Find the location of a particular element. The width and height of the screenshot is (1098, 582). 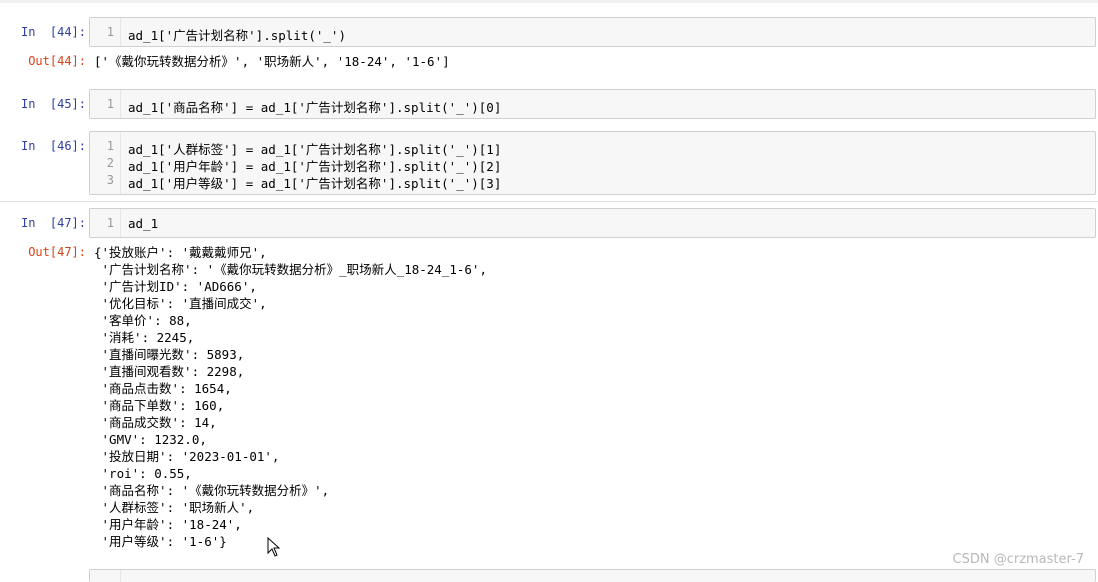

output-line: '商品名称': '《戴你玩转数据分析》', is located at coordinates (212, 490).